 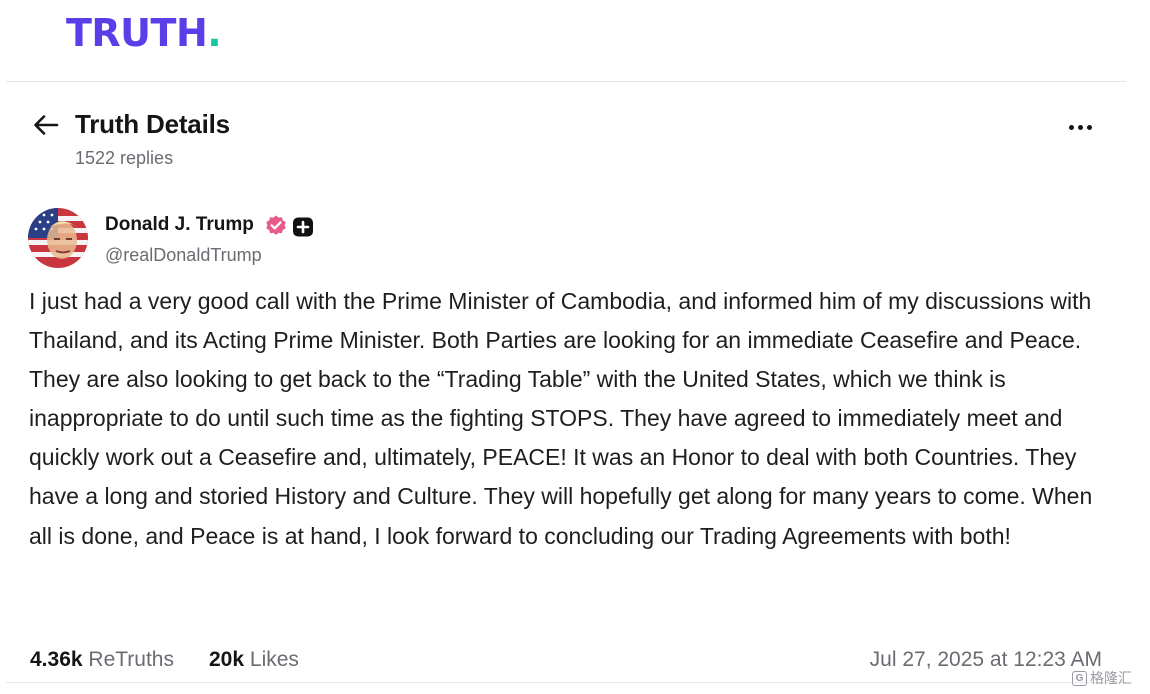 What do you see at coordinates (152, 124) in the screenshot?
I see `page-title: Truth Details` at bounding box center [152, 124].